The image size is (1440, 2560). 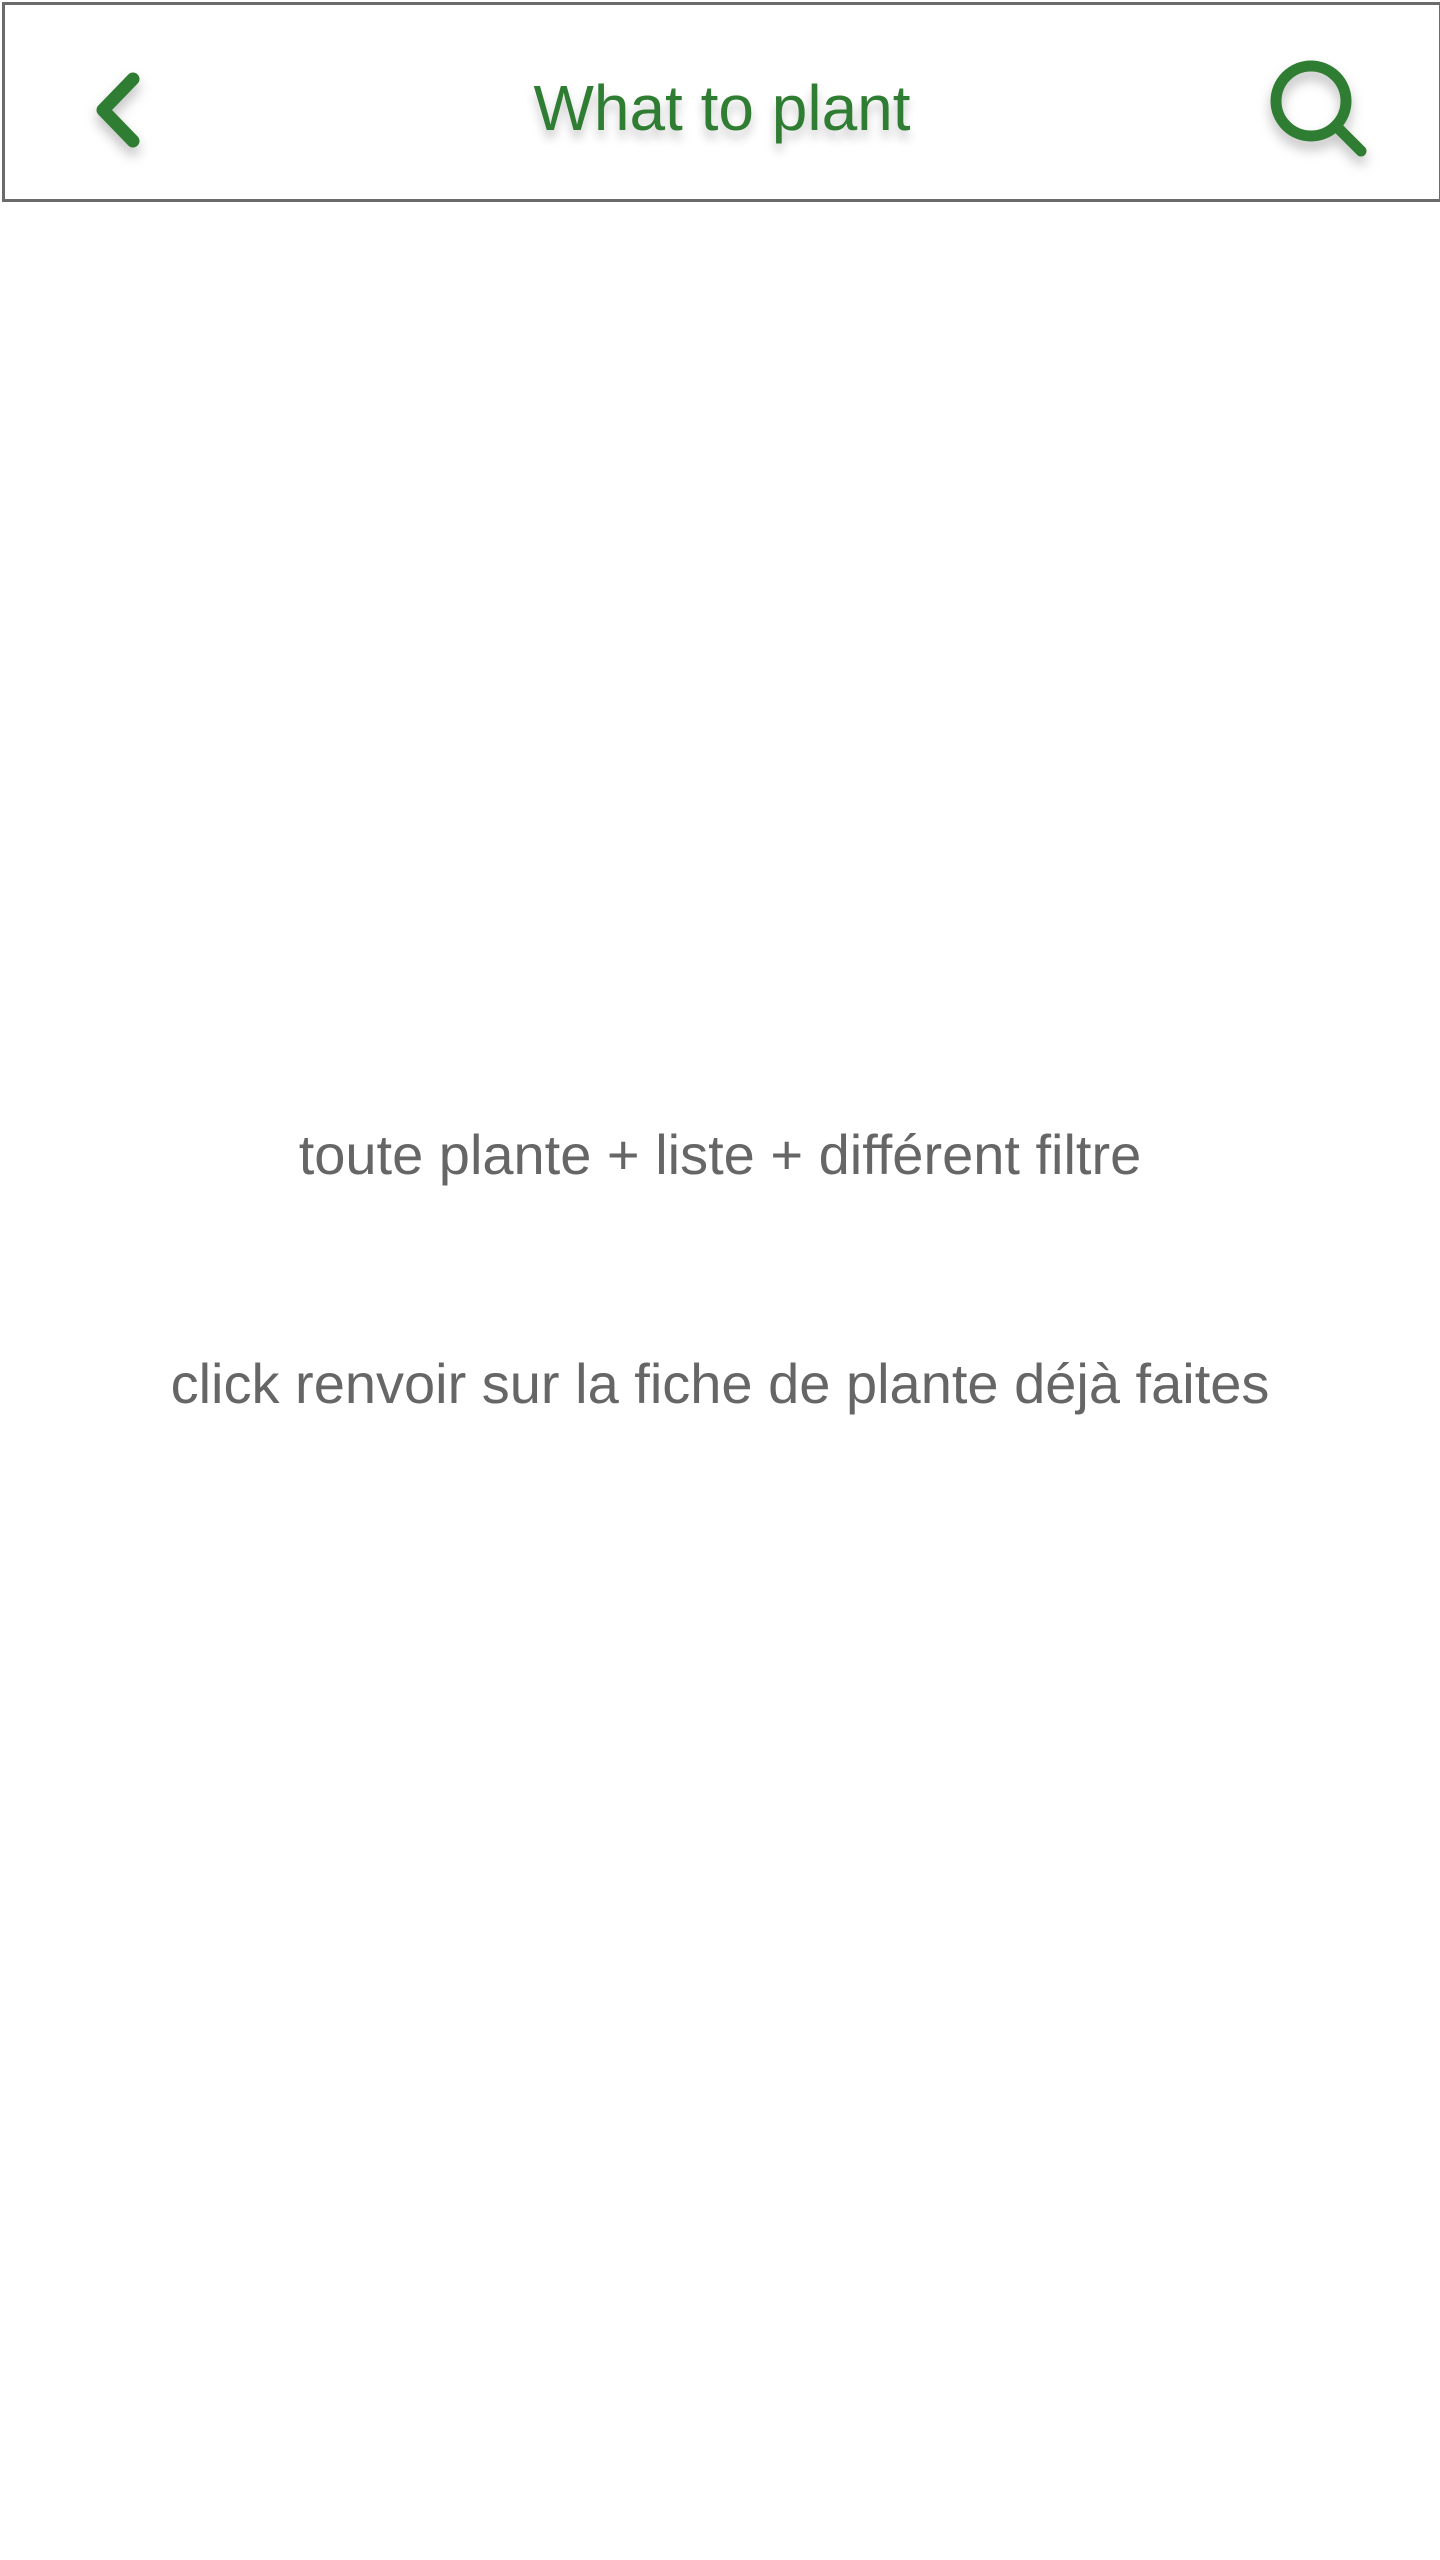 I want to click on app-header: What to plant, so click(x=721, y=102).